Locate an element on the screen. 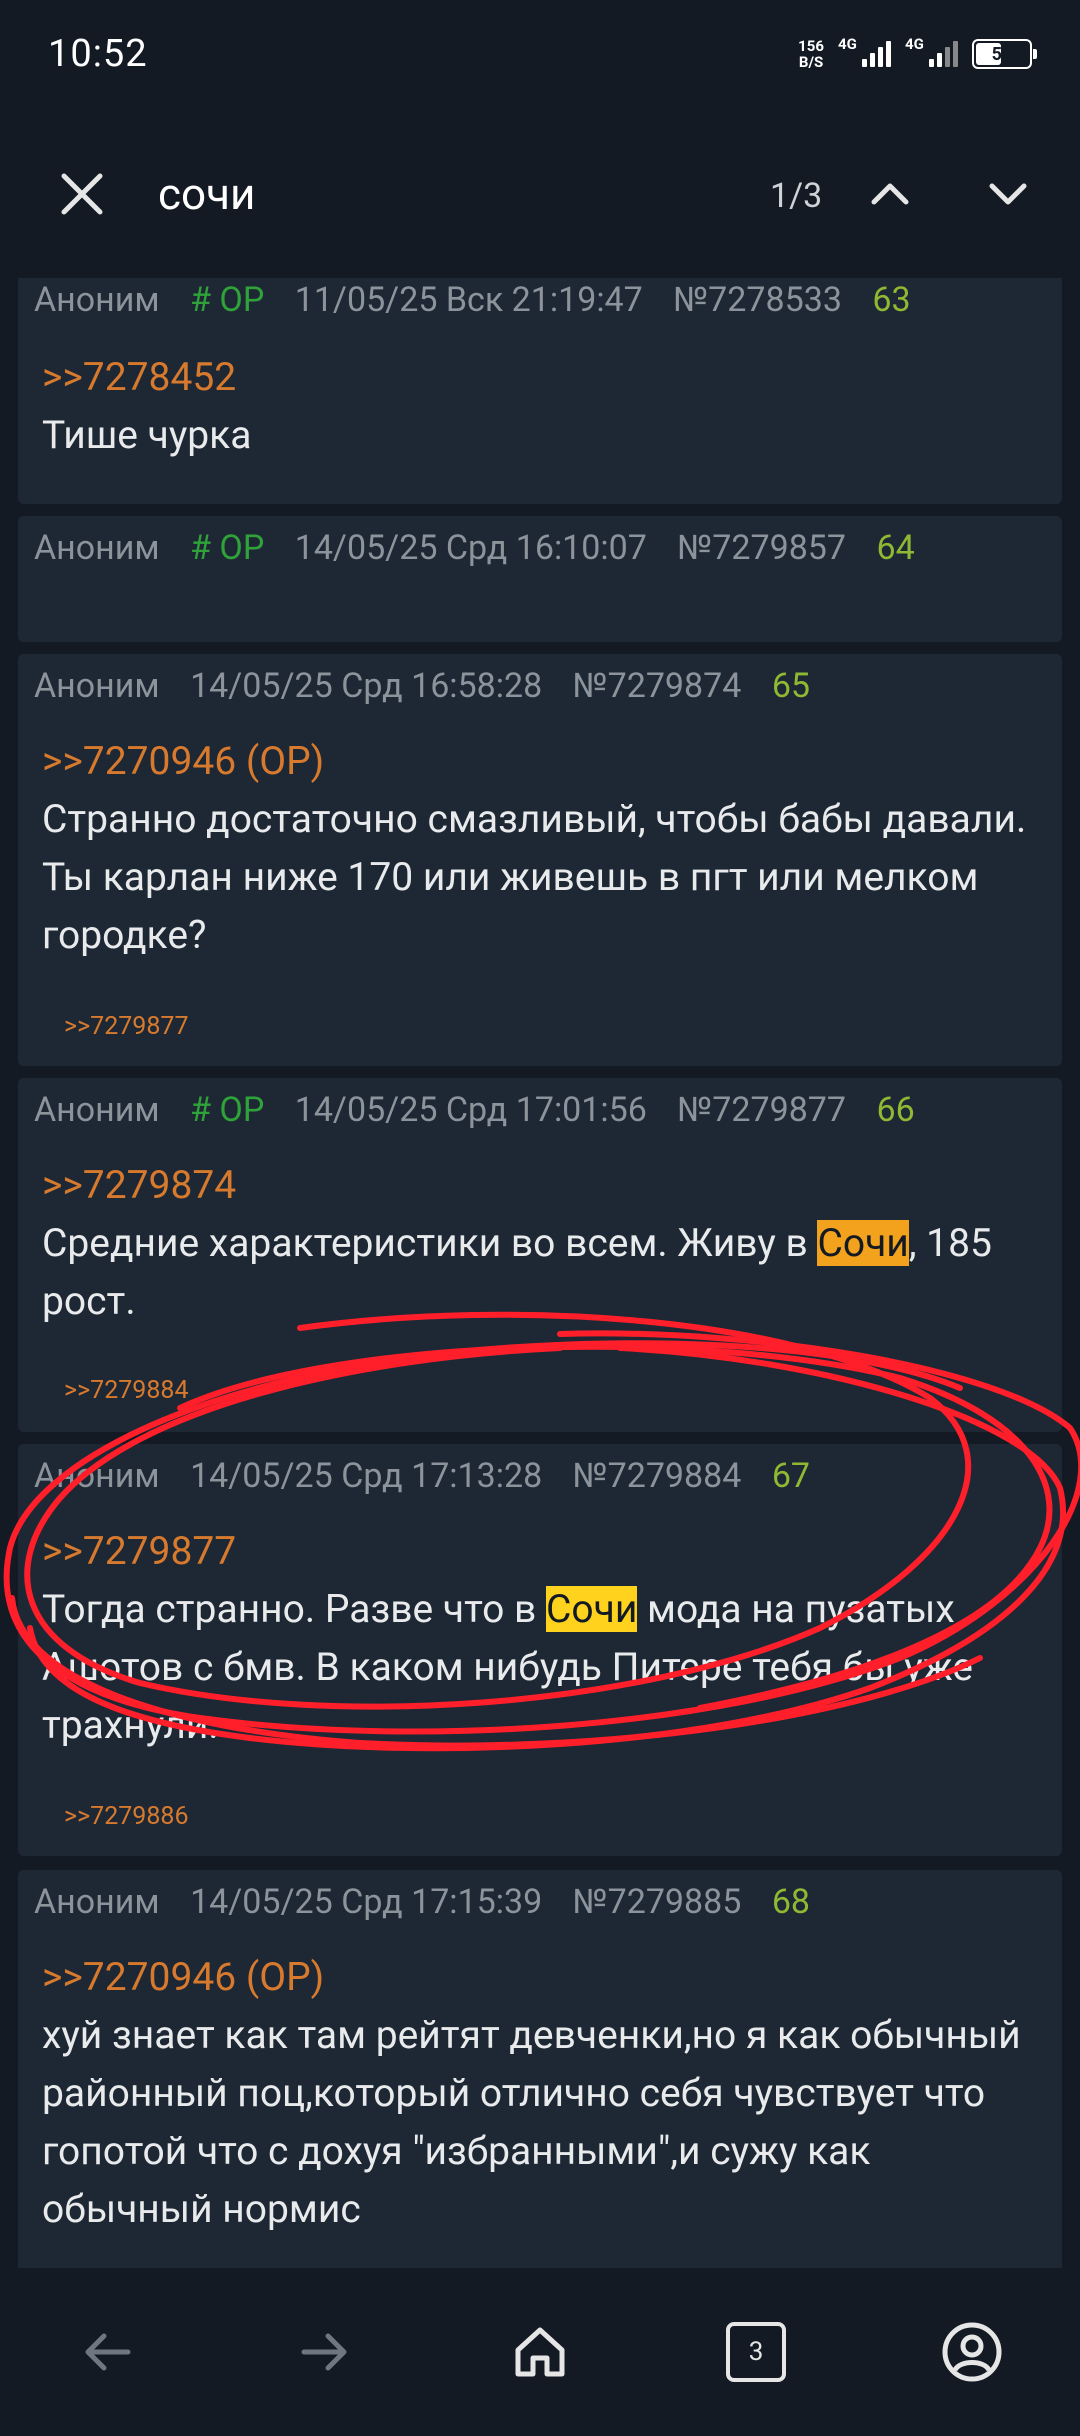 The height and width of the screenshot is (2436, 1080). post-datetime: 14/05/25 Срд 17:01:56 is located at coordinates (470, 1110).